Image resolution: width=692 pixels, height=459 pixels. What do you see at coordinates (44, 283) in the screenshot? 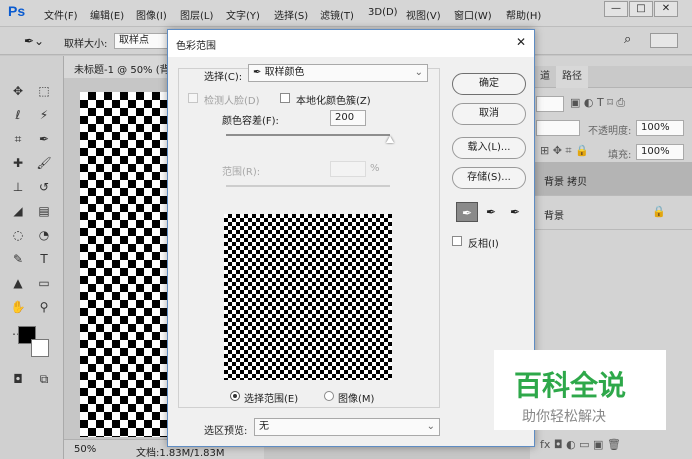
I see `rectangle-tool-icon: ▭` at bounding box center [44, 283].